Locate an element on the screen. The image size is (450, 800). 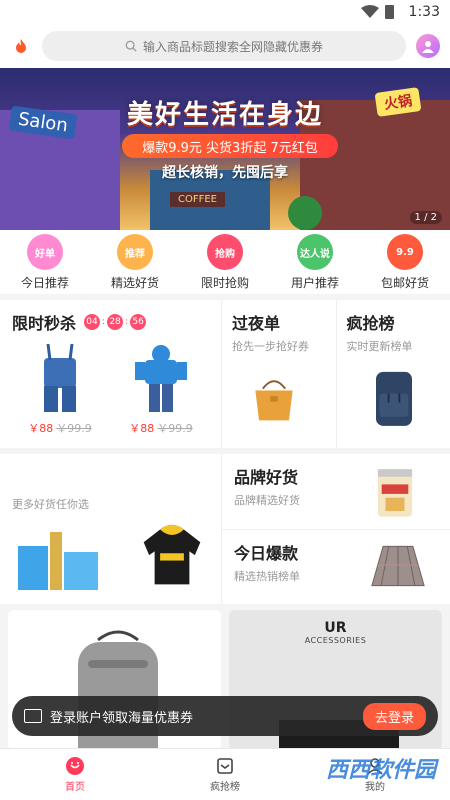
quick-nav-item-freeship: 9.9 包邮好货 is located at coordinates (405, 262).